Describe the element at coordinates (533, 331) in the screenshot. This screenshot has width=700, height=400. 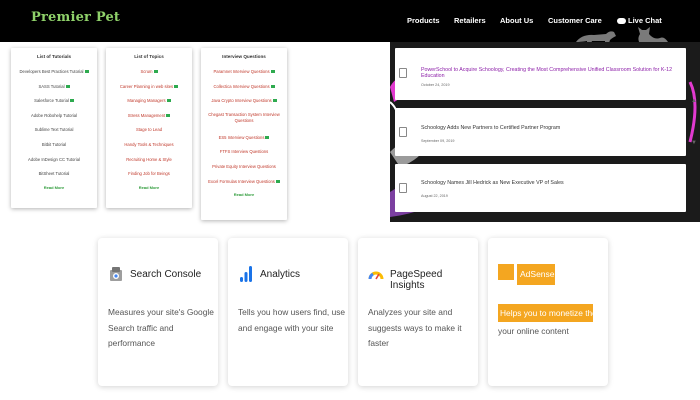
I see `tool-description: your online content` at that location.